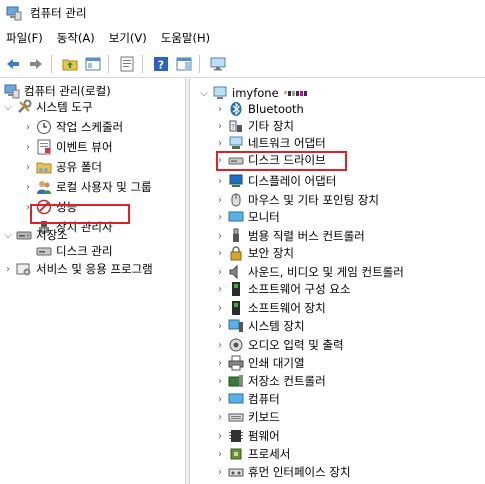  Describe the element at coordinates (236, 381) in the screenshot. I see `storage-controller-icon` at that location.